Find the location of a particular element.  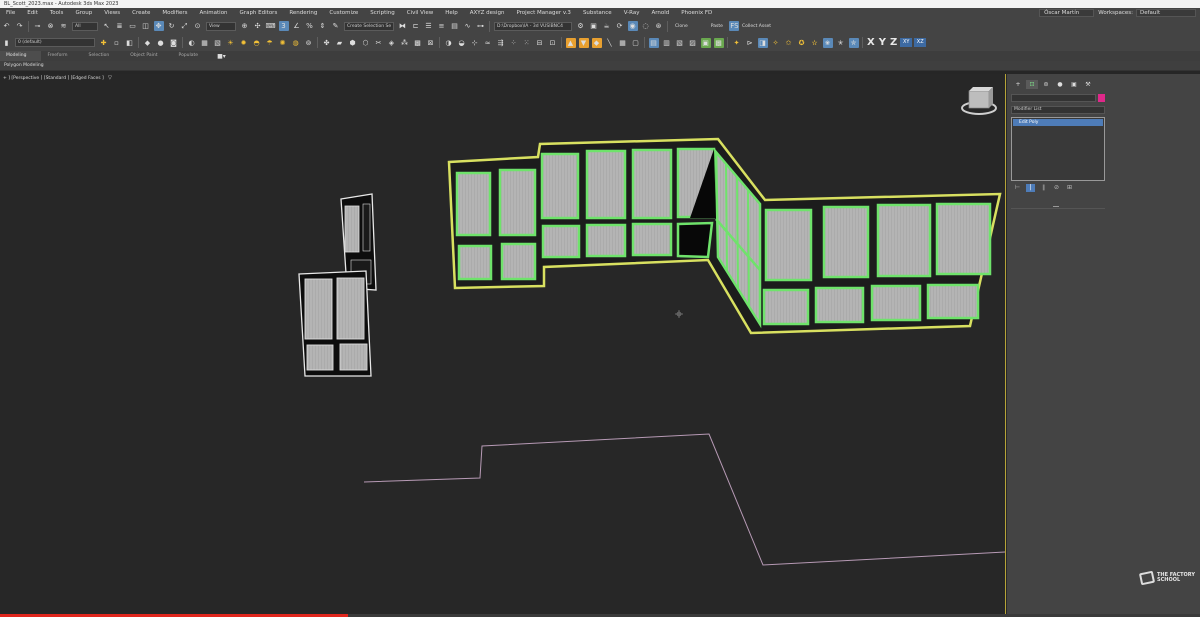

camera-icon: ◙ is located at coordinates (174, 43).